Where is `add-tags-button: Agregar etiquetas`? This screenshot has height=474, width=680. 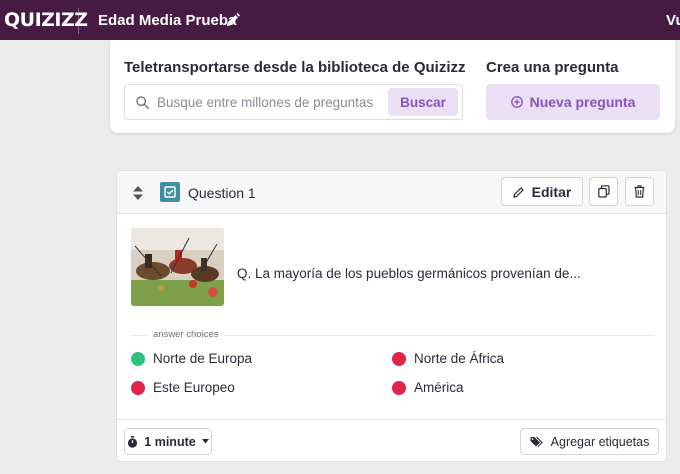 add-tags-button: Agregar etiquetas is located at coordinates (589, 441).